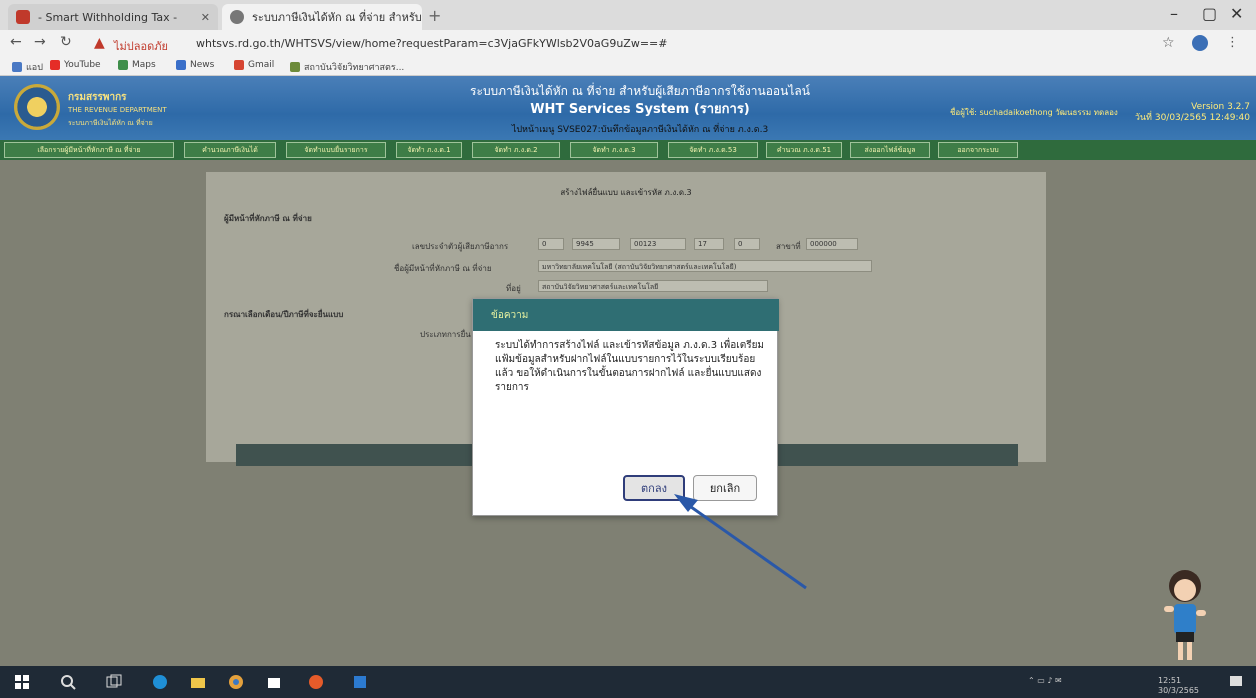  What do you see at coordinates (66, 42) in the screenshot?
I see `reload-icon: ↻` at bounding box center [66, 42].